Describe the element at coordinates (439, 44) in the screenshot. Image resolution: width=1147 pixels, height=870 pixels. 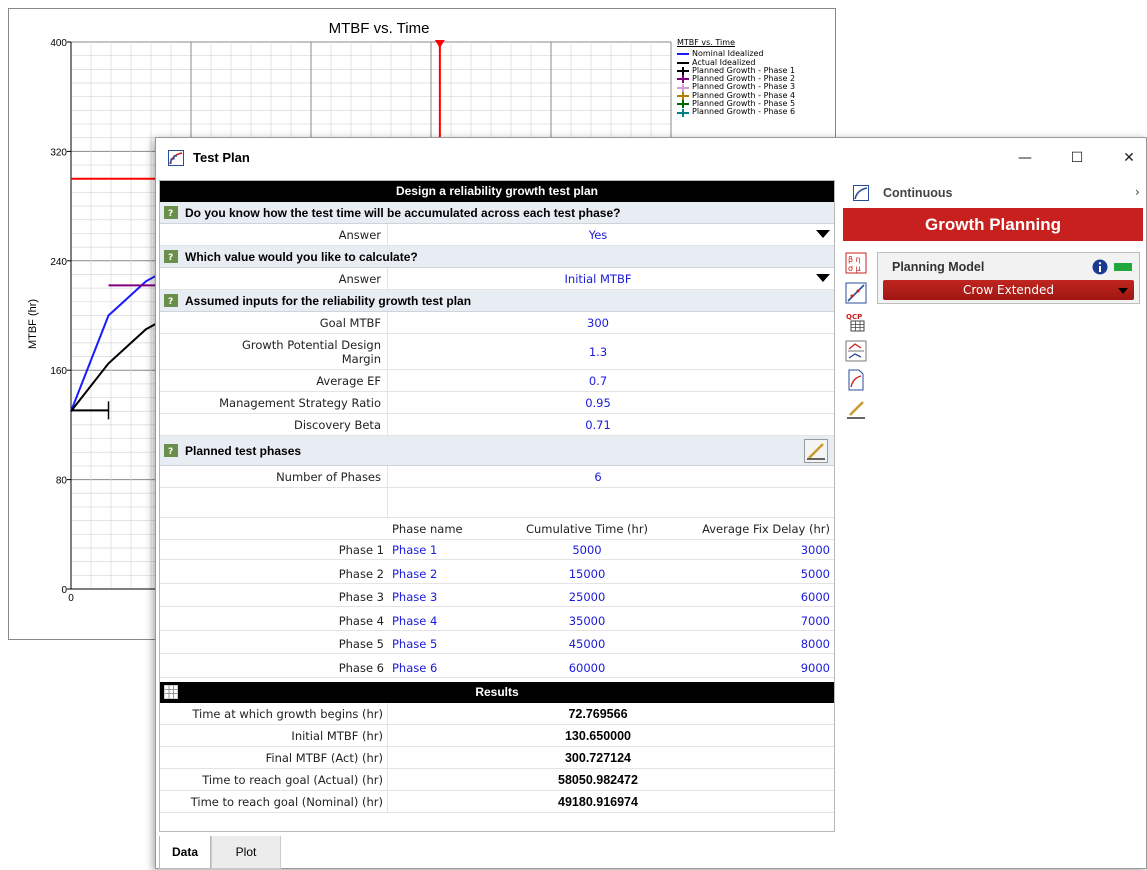
I see `marker-triangle` at that location.